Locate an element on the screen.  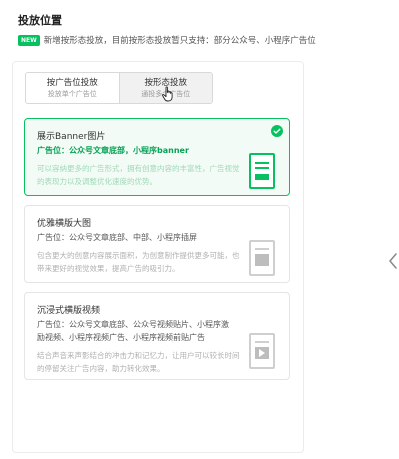
tab-by-position: 按广告位投放 投放单个广告位 is located at coordinates (72, 88).